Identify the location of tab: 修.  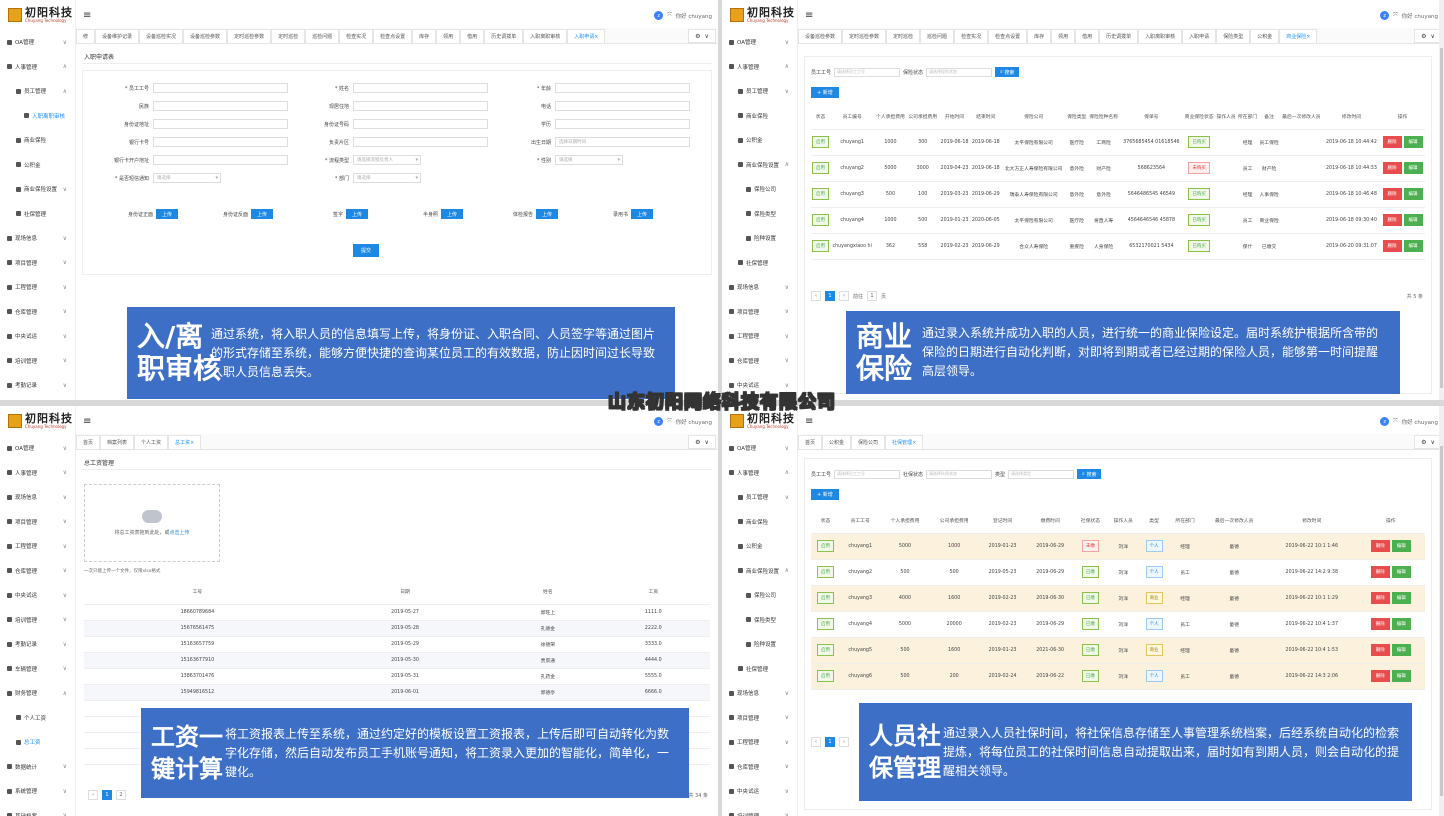
(86, 36).